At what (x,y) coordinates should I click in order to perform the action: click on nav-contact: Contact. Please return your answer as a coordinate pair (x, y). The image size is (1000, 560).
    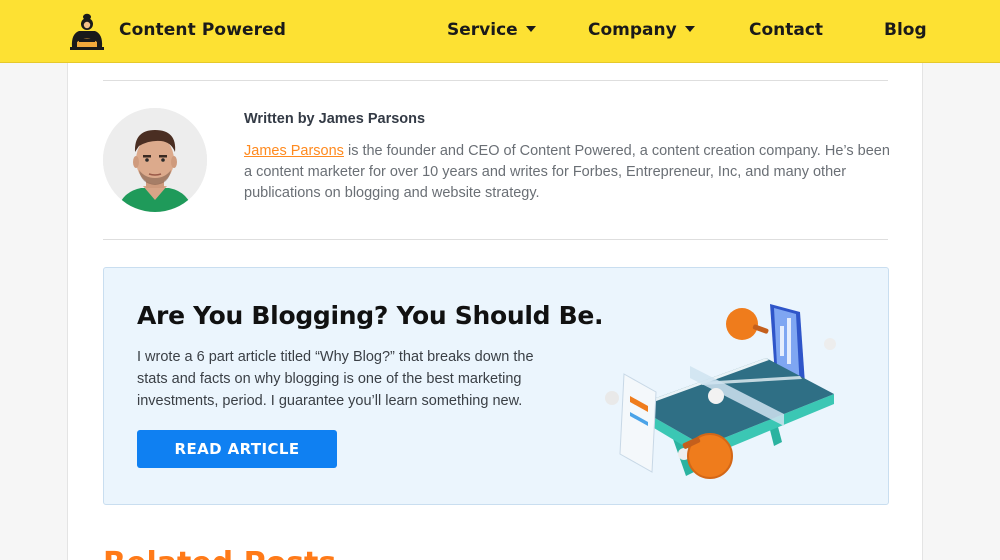
    Looking at the image, I should click on (786, 30).